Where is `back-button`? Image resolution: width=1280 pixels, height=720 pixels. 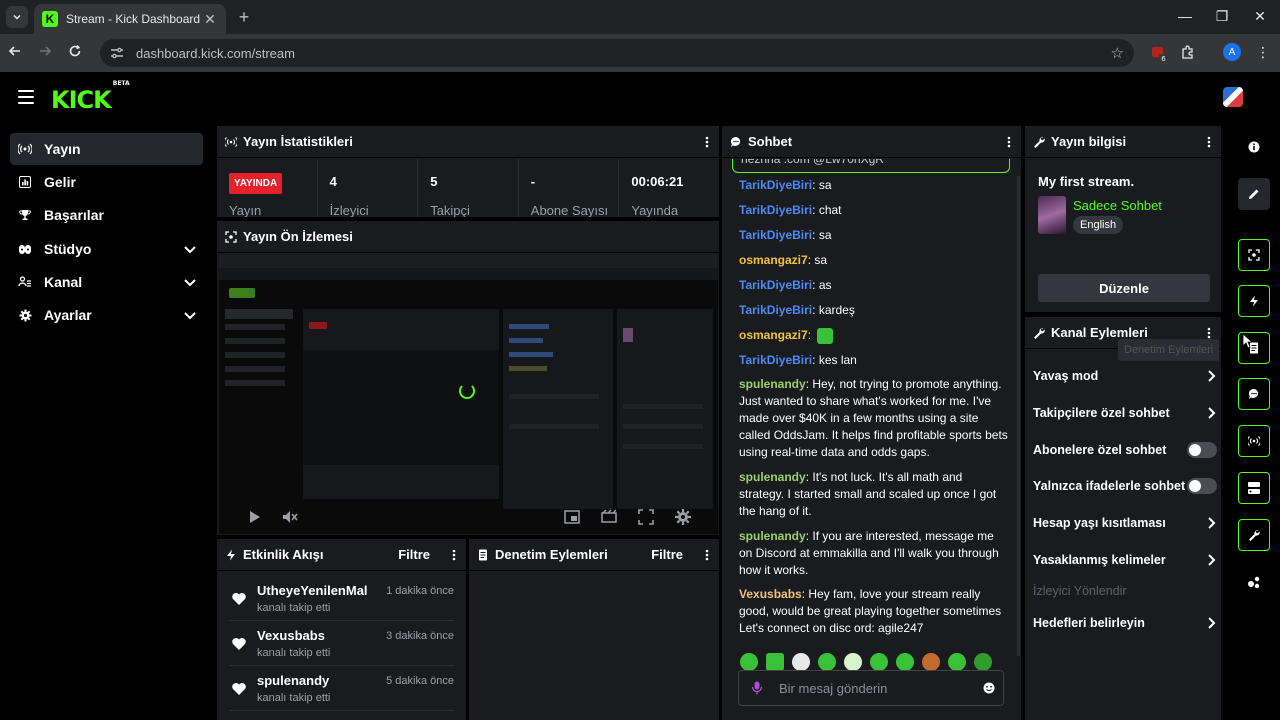 back-button is located at coordinates (18, 51).